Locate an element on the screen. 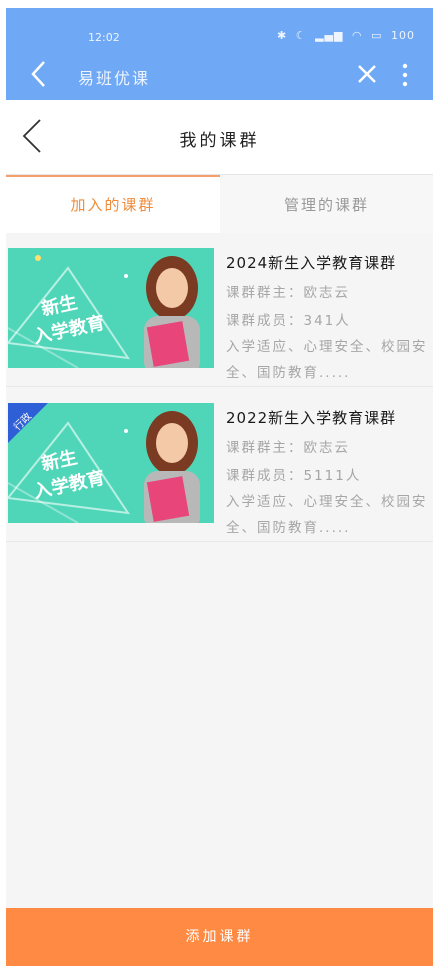  course-members: 课群成员：341人 is located at coordinates (288, 321).